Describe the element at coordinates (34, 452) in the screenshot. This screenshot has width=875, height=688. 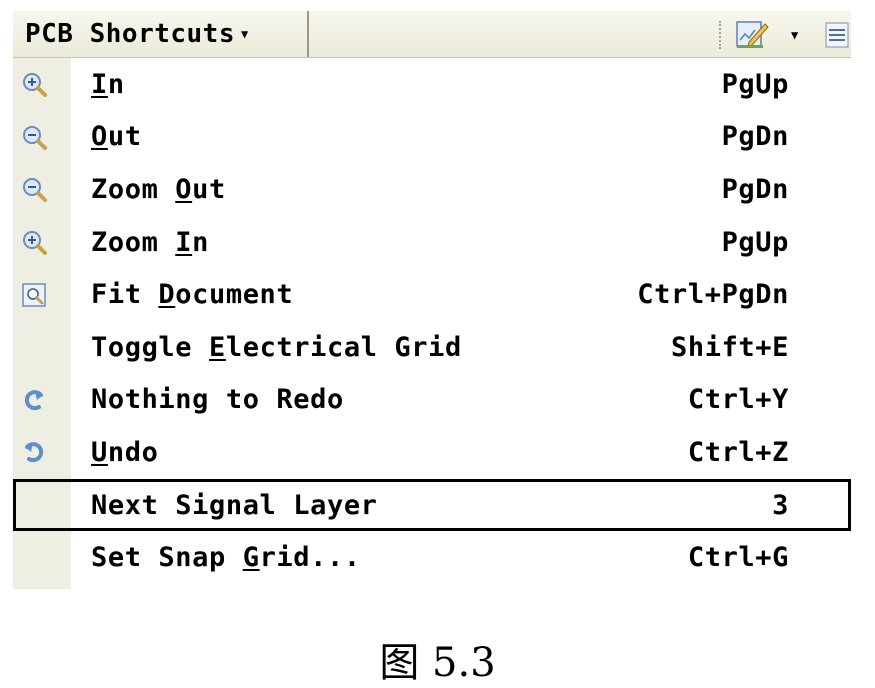
I see `undo-icon` at that location.